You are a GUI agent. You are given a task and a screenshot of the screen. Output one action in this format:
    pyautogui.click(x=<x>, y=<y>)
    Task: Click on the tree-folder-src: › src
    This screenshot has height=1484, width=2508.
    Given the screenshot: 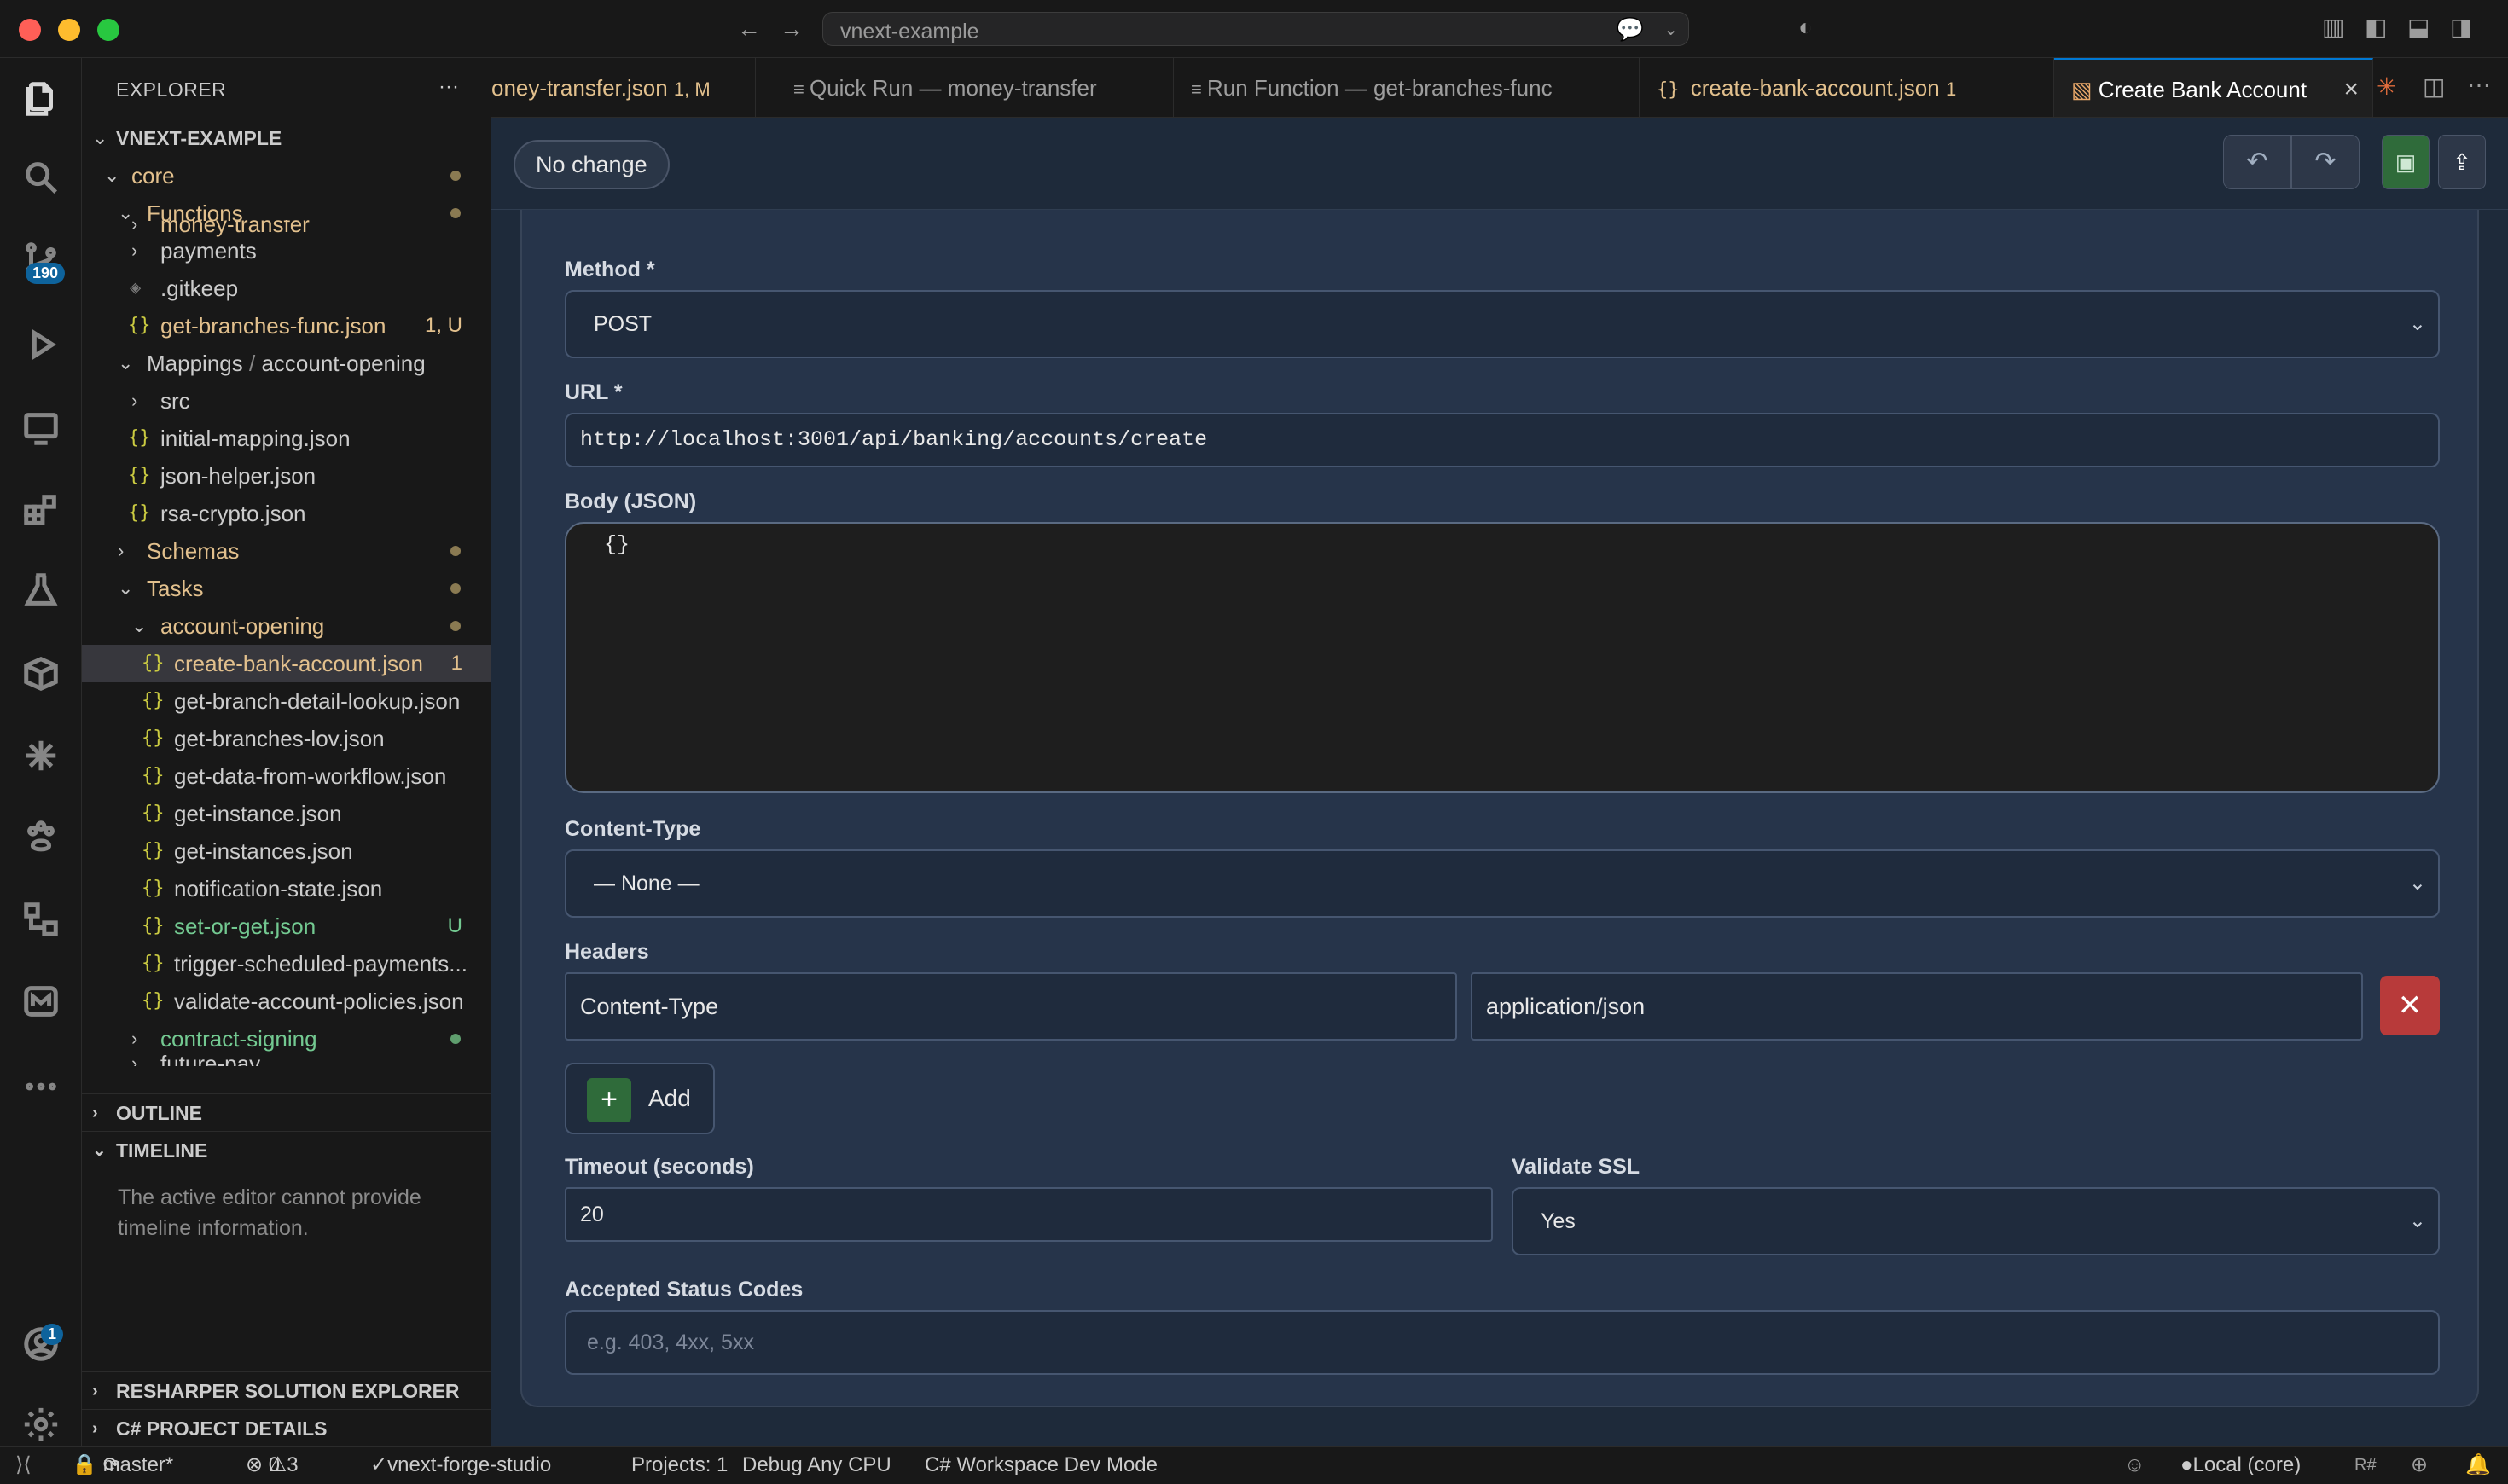 What is the action you would take?
    pyautogui.click(x=286, y=401)
    